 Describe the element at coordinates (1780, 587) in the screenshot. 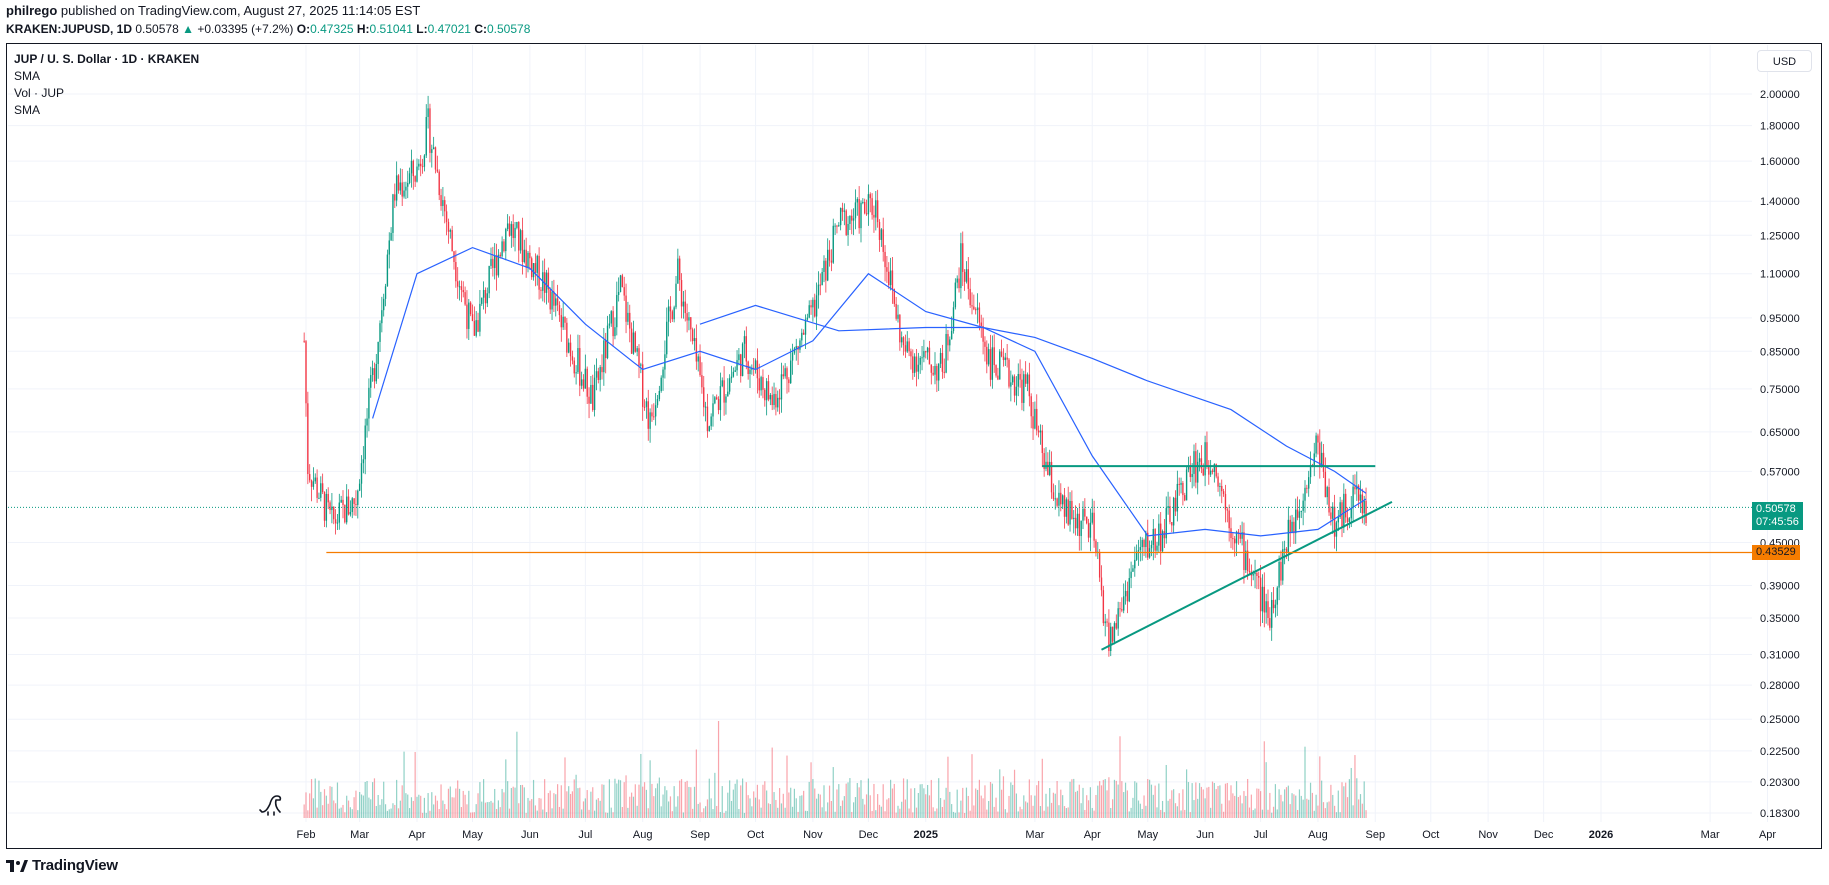

I see `y-tick-label: 0.39000` at that location.